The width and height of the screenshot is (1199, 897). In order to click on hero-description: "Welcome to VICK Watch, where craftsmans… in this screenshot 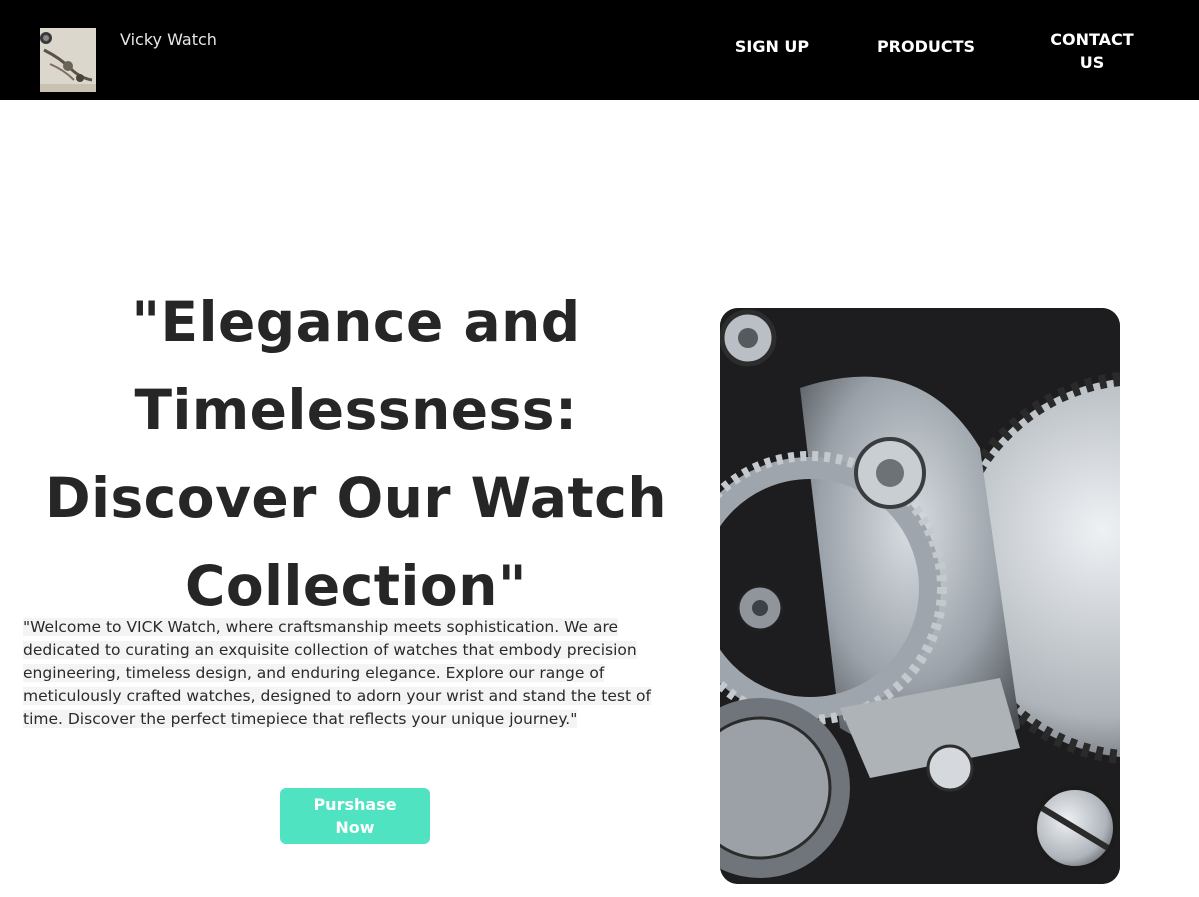, I will do `click(348, 673)`.